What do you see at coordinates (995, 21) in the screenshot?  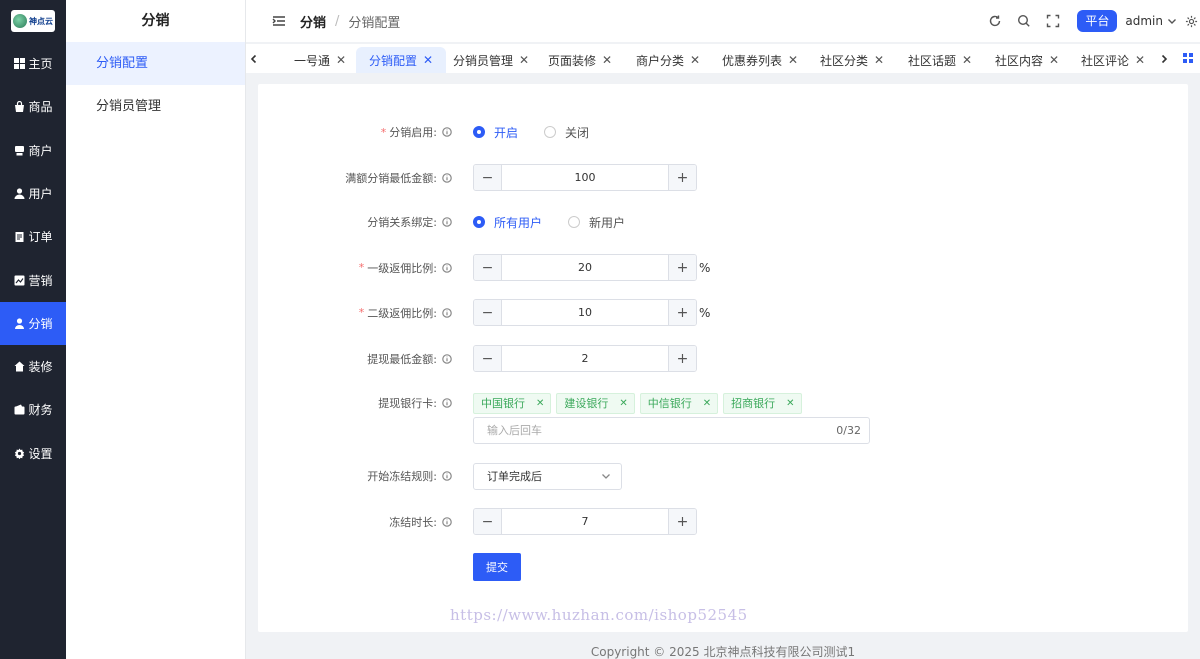 I see `refresh-icon` at bounding box center [995, 21].